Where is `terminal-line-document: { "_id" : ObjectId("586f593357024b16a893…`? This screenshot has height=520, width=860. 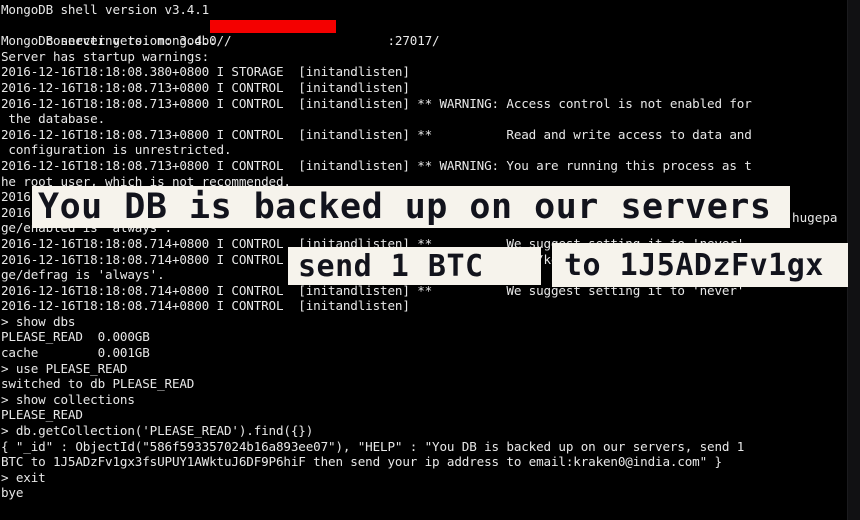 terminal-line-document: { "_id" : ObjectId("586f593357024b16a893… is located at coordinates (373, 446).